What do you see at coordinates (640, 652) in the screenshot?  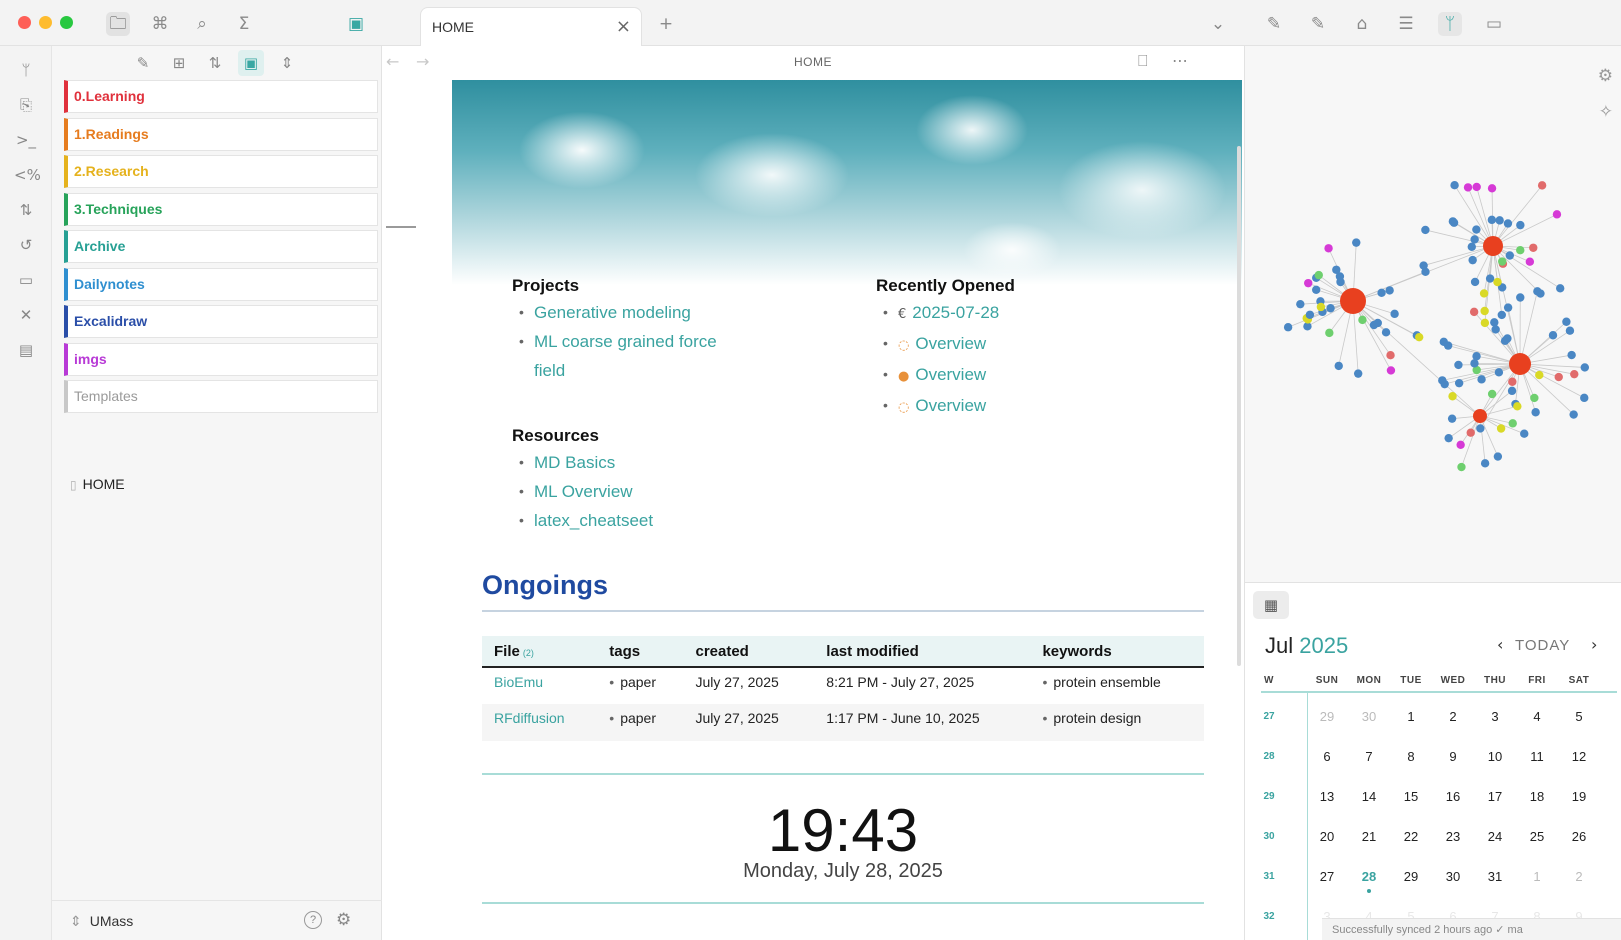 I see `column-header-tags: tags` at bounding box center [640, 652].